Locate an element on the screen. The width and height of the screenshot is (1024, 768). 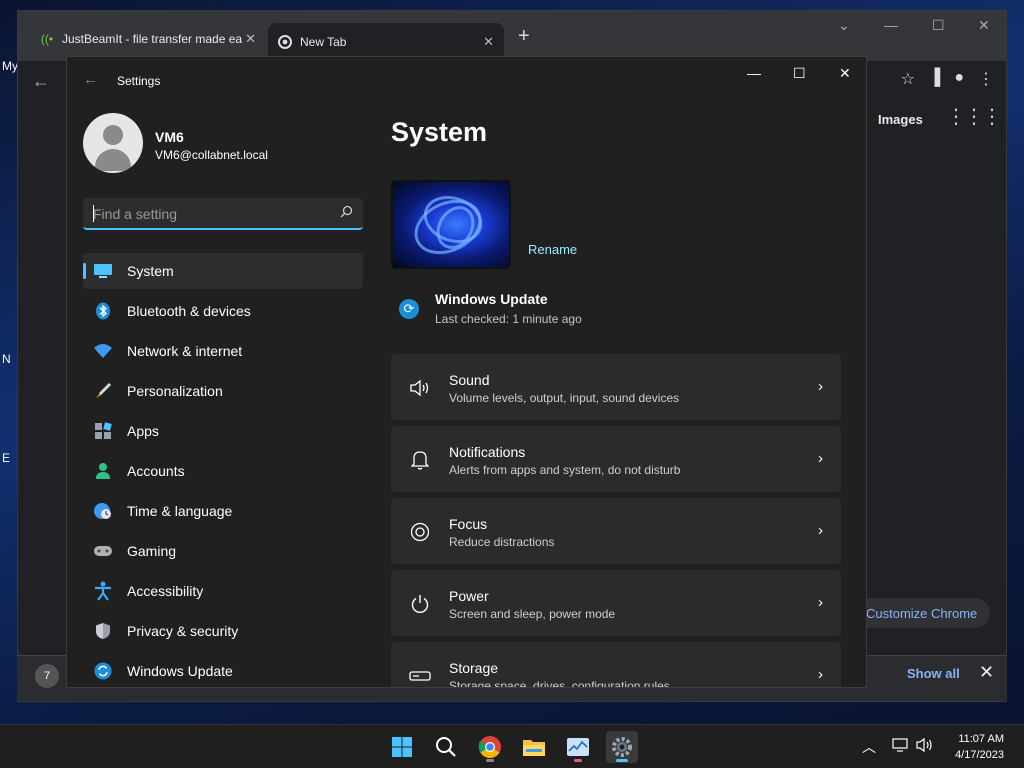
signal-icon: ((• is located at coordinates (47, 39).